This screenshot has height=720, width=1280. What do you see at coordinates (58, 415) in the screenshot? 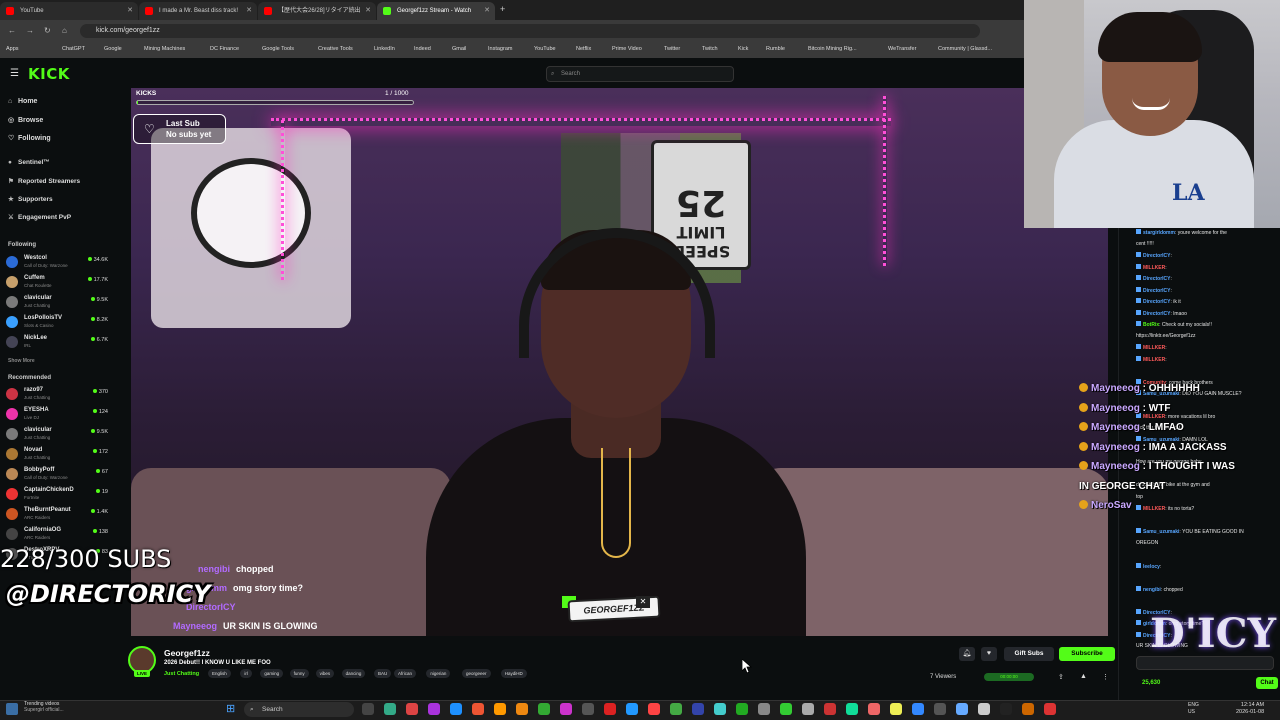
I see `sidebar-channel: EYESHA Live DJ 124` at bounding box center [58, 415].